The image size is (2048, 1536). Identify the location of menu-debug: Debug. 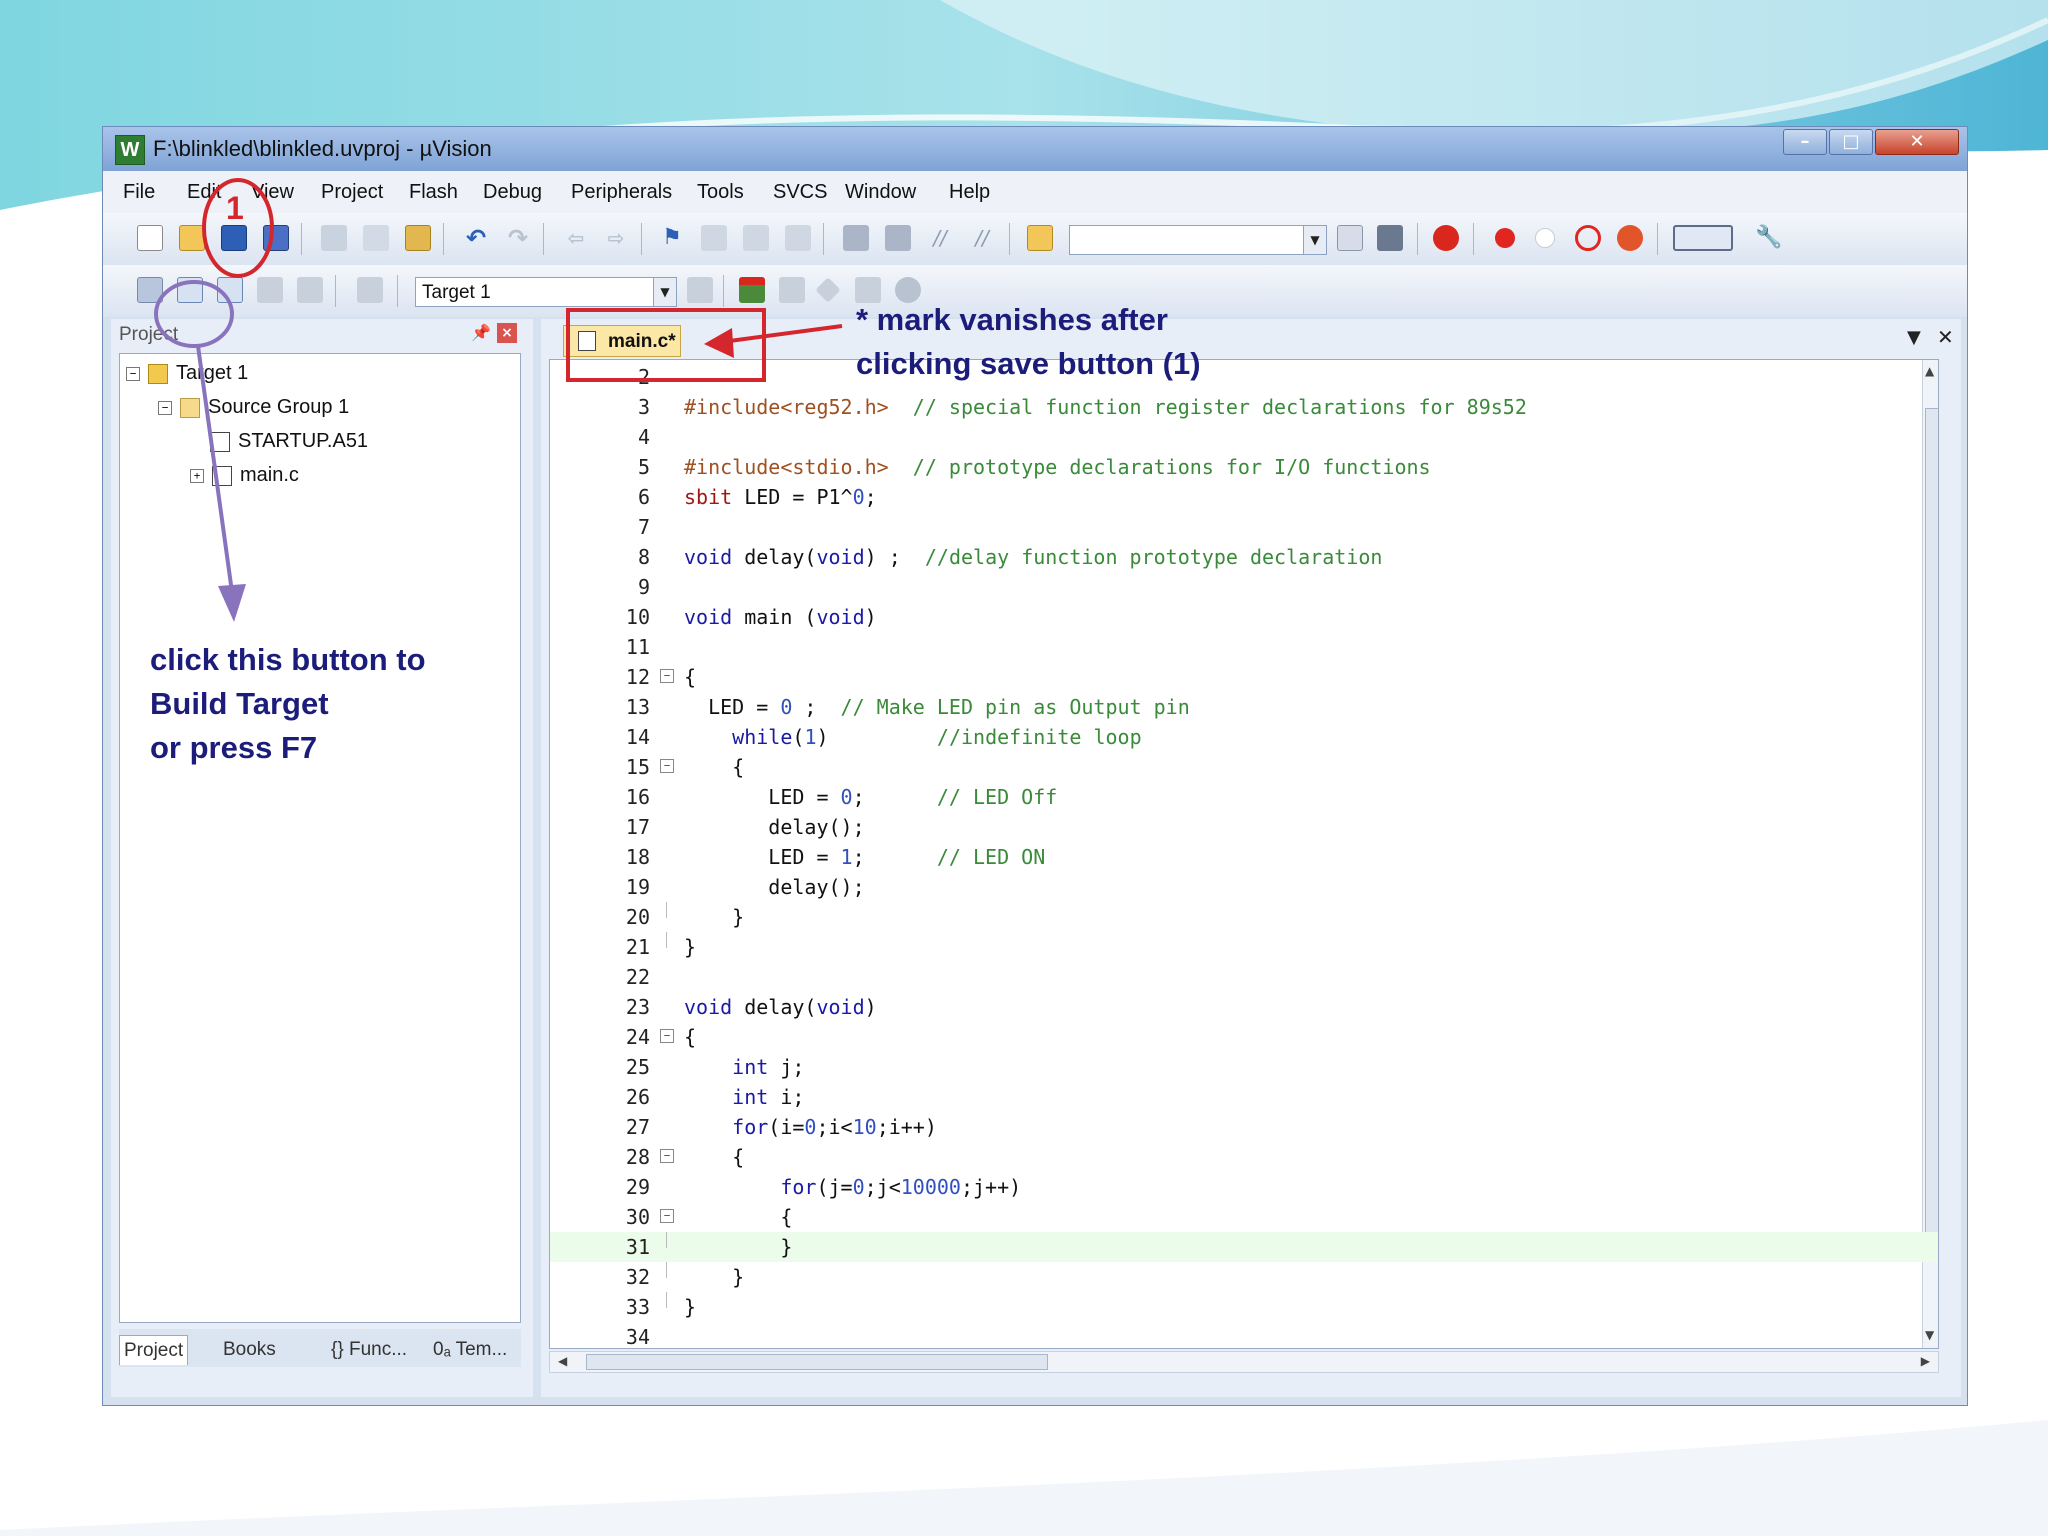
(512, 192).